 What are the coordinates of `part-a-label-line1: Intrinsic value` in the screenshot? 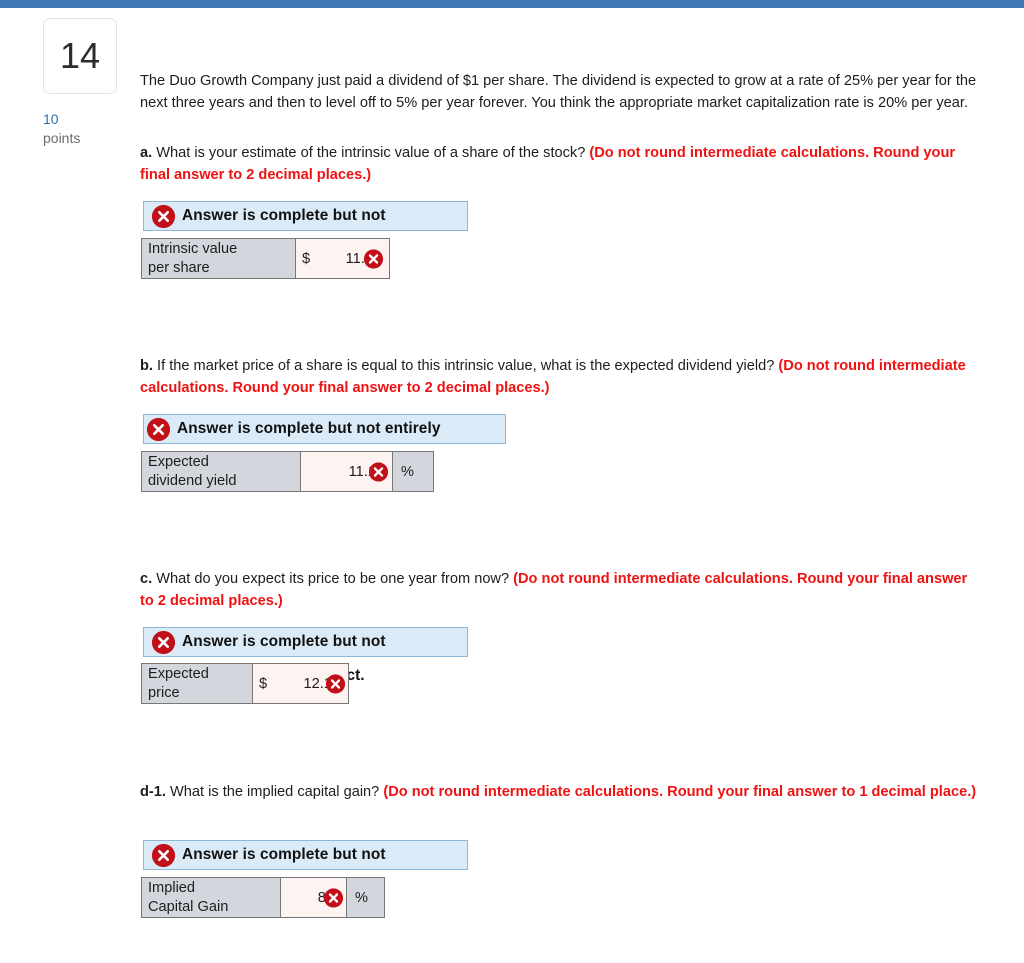 It's located at (193, 248).